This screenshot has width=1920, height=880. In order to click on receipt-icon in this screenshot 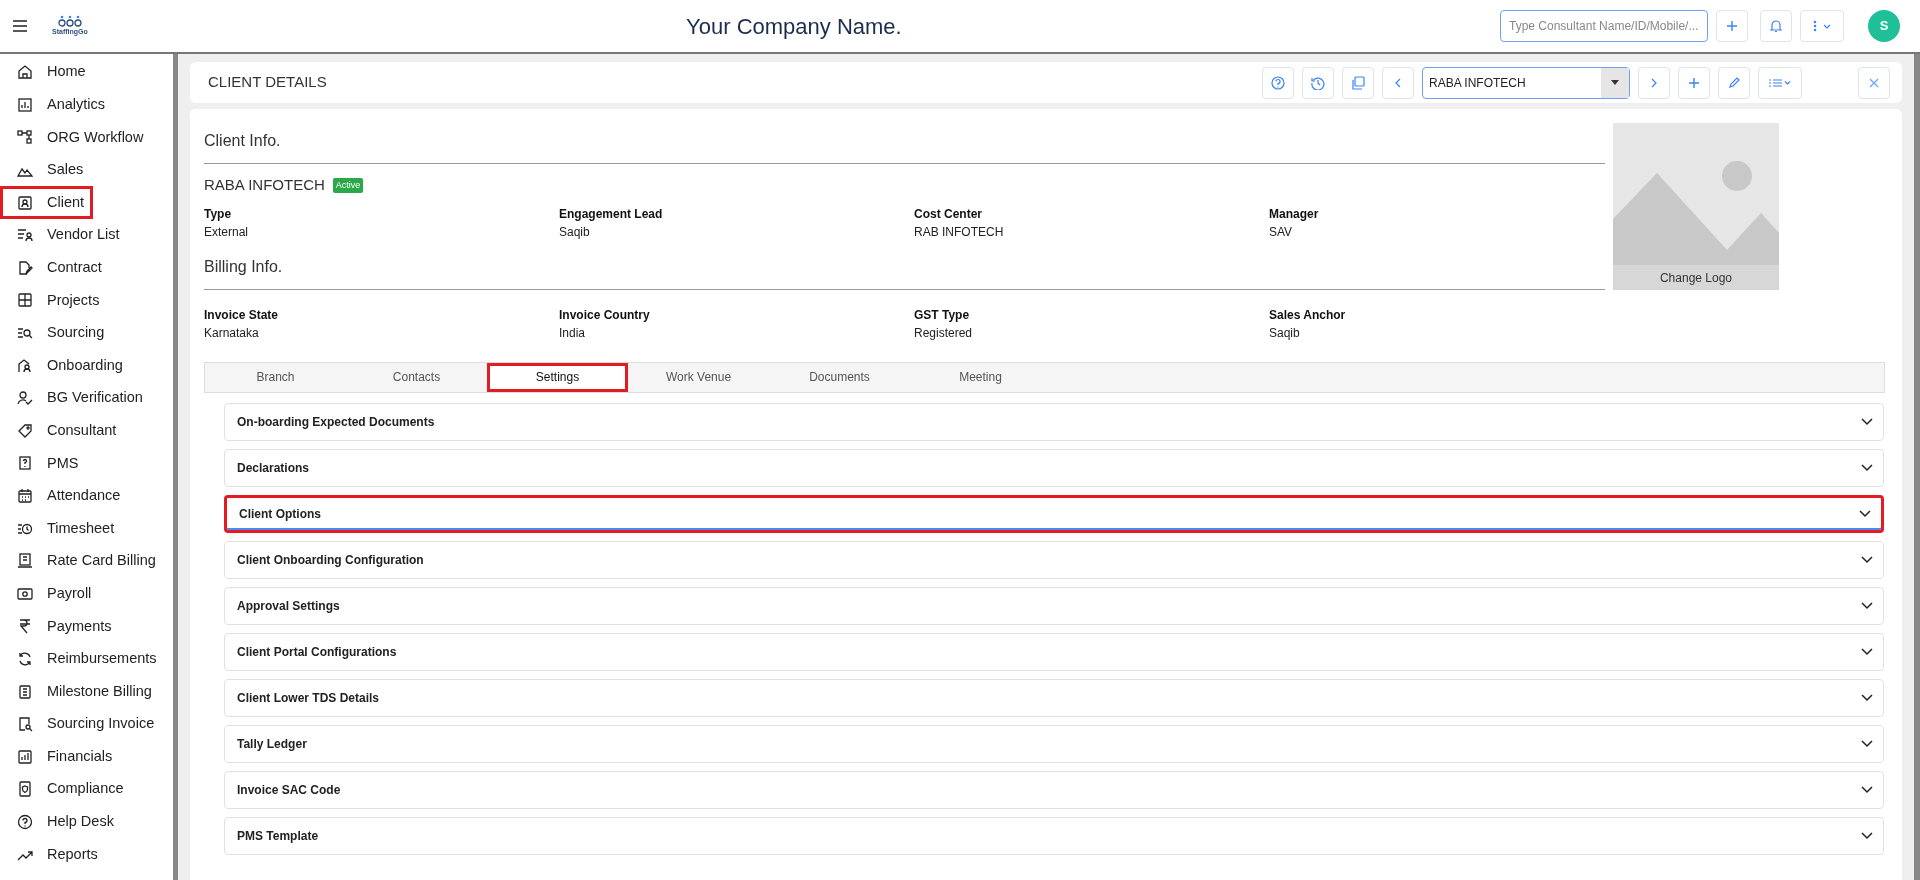, I will do `click(25, 561)`.